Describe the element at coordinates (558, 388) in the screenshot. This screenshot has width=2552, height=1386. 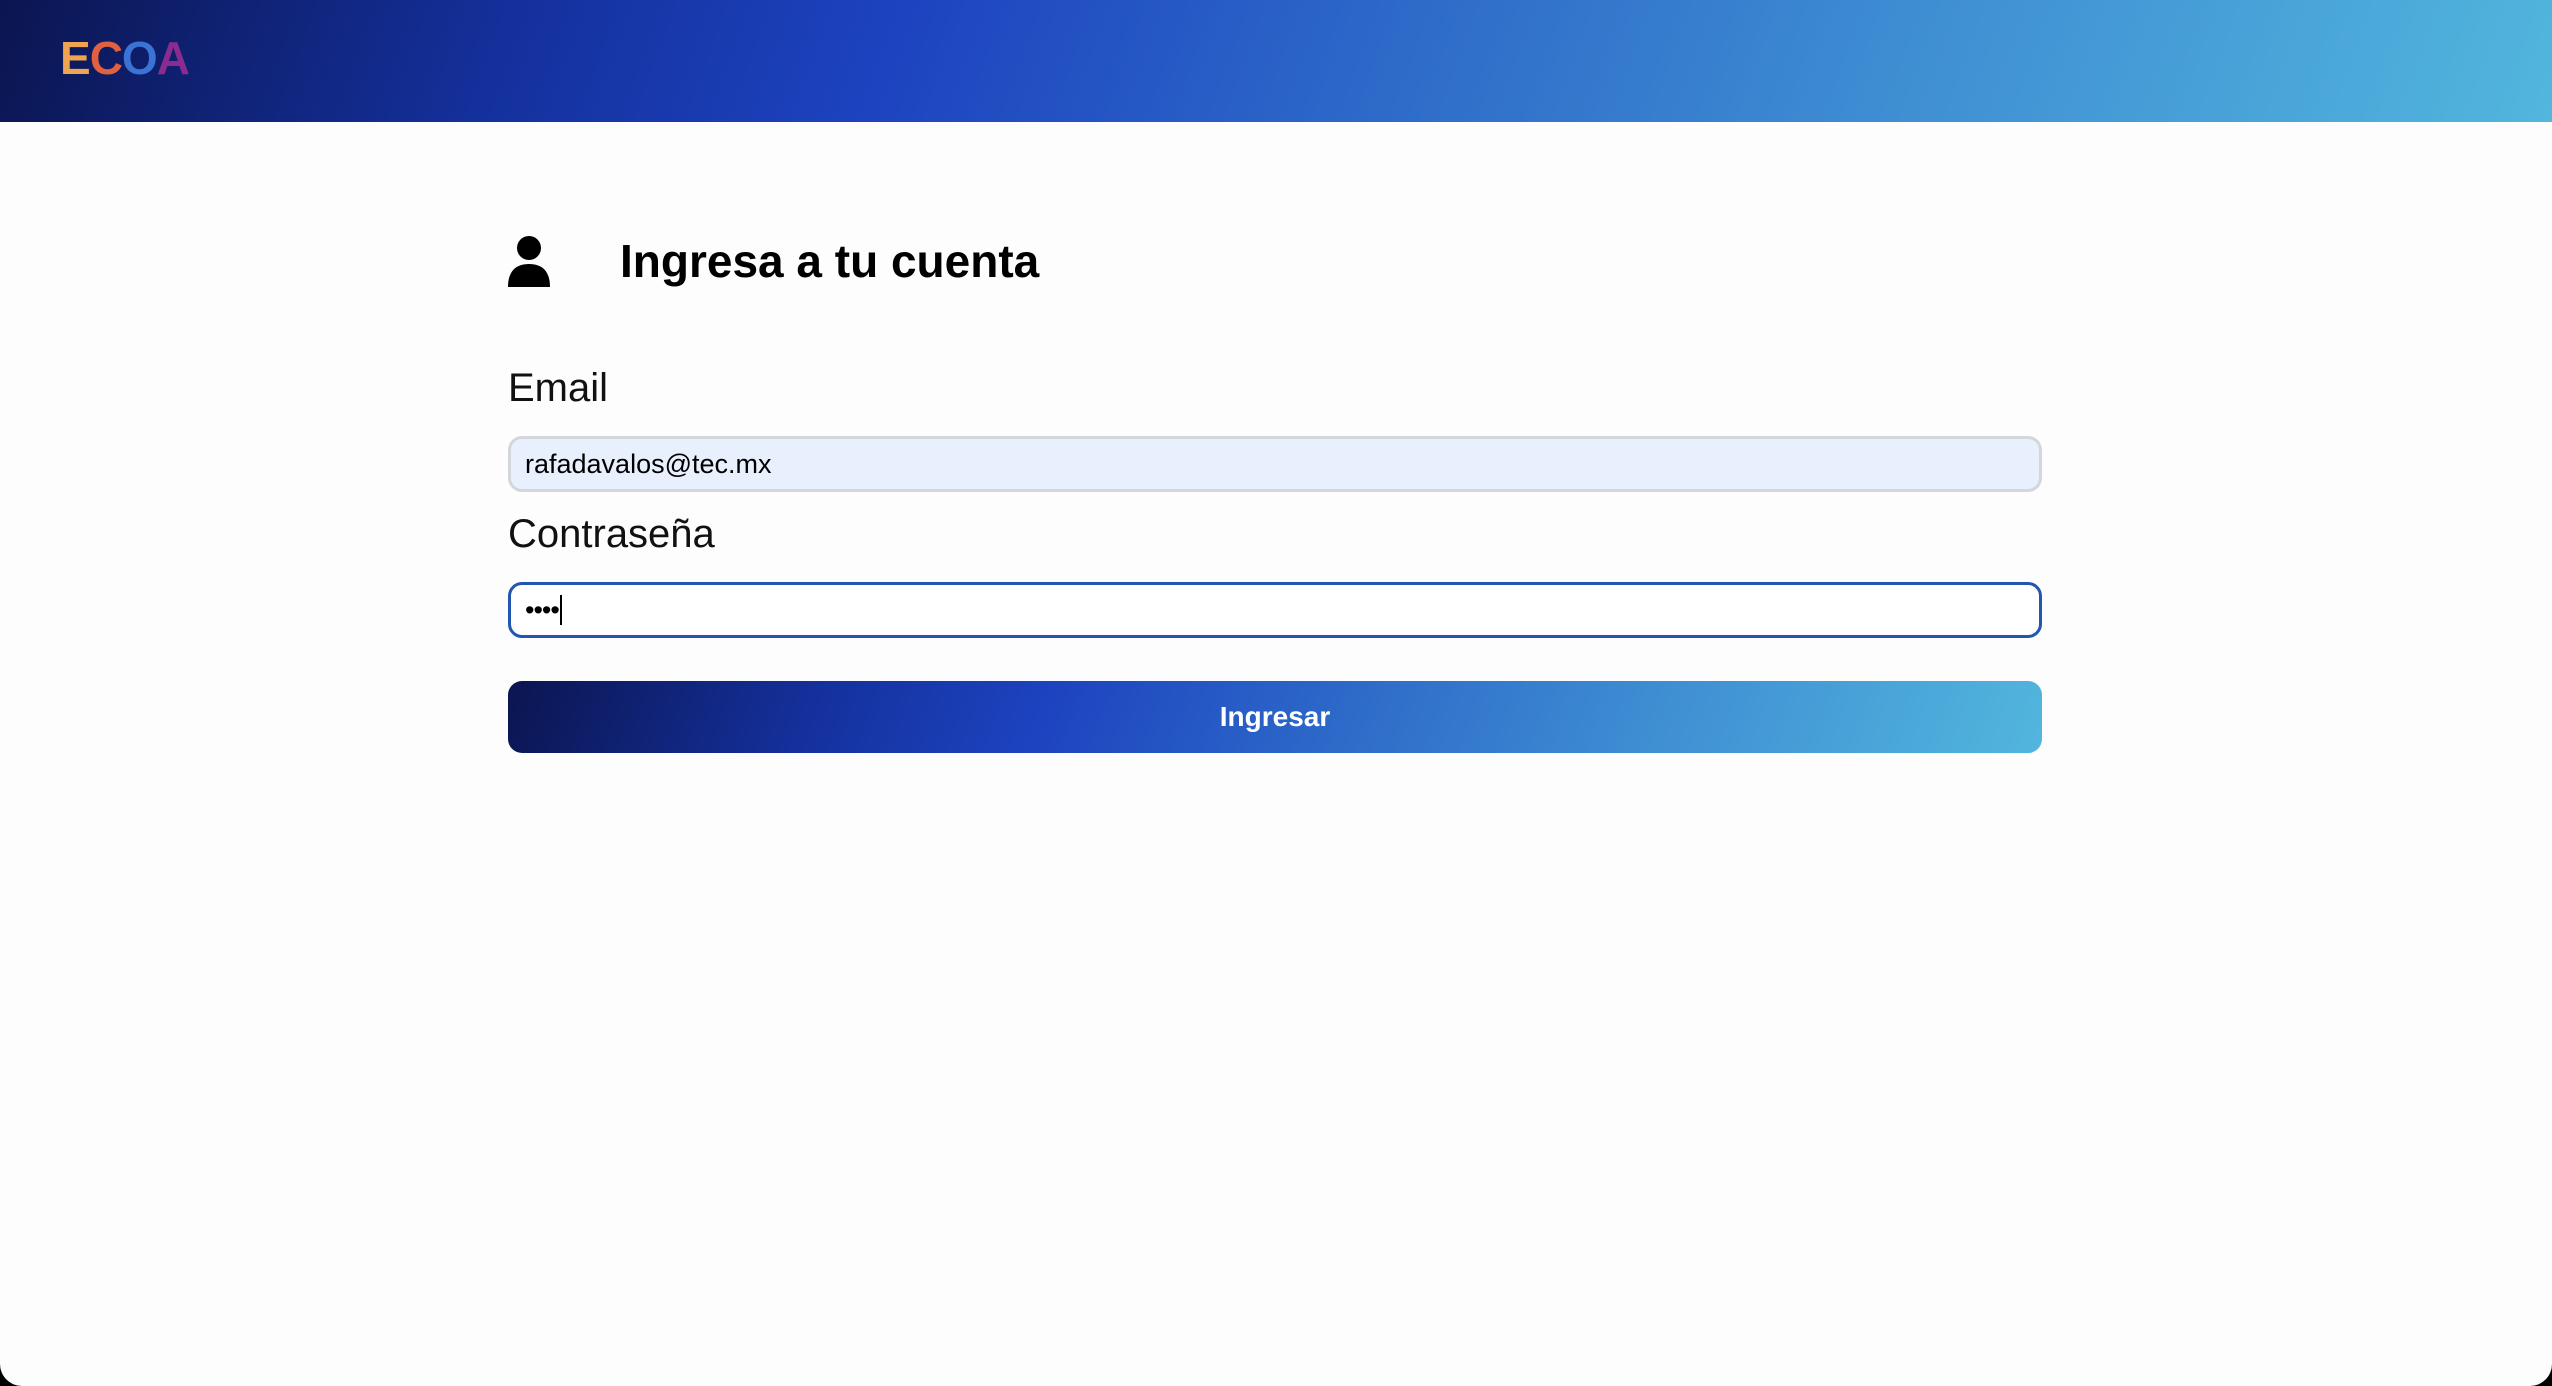
I see `email-label: Email` at that location.